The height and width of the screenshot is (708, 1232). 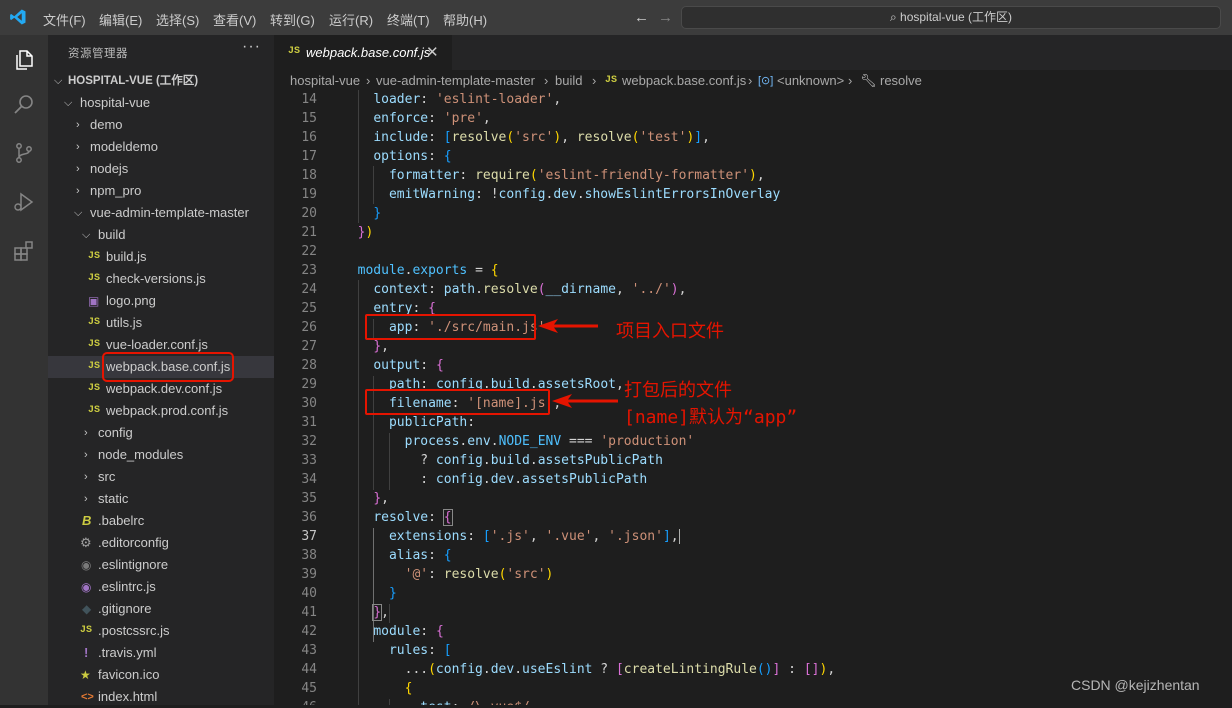 What do you see at coordinates (161, 565) in the screenshot?
I see `tree-file: ◉ .eslintignore` at bounding box center [161, 565].